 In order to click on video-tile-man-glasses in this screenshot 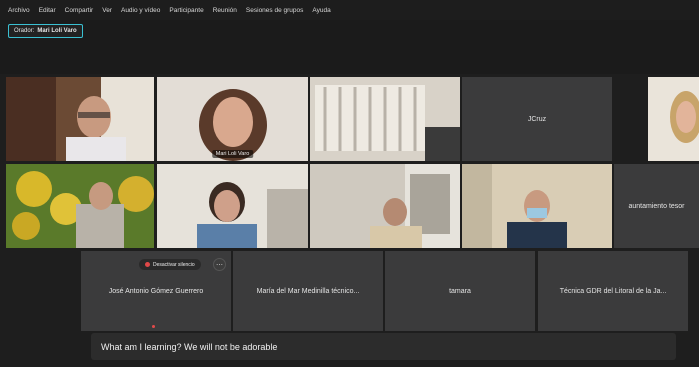, I will do `click(80, 119)`.